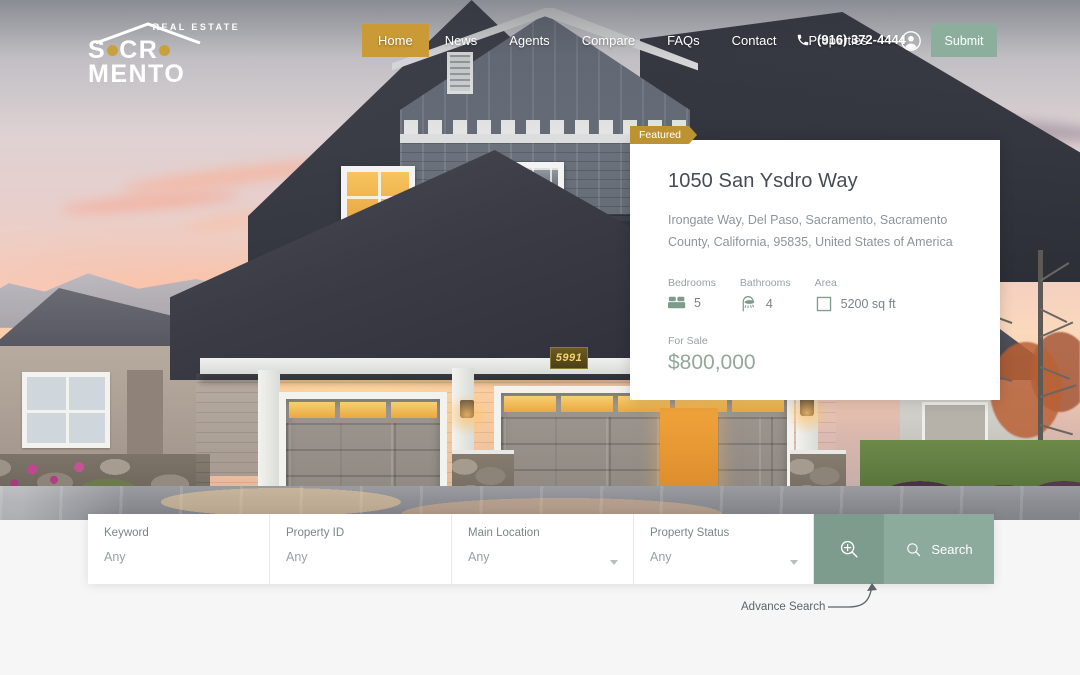 Image resolution: width=1080 pixels, height=675 pixels. What do you see at coordinates (754, 40) in the screenshot?
I see `nav-item-contact: Contact` at bounding box center [754, 40].